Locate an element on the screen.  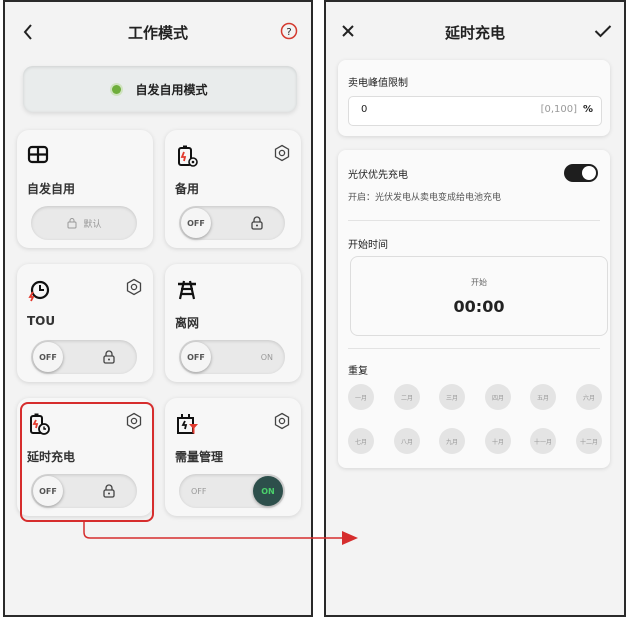
month-jun: 六月 is located at coordinates (589, 397).